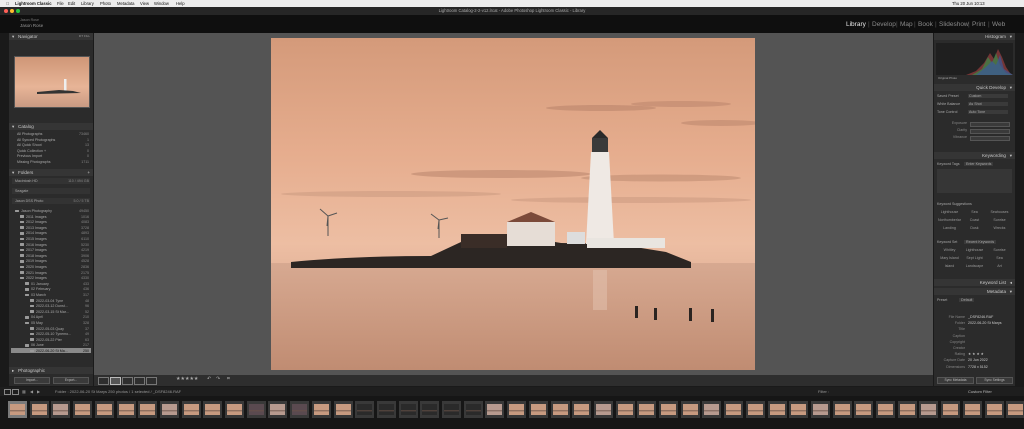 The width and height of the screenshot is (1024, 429). I want to click on add-folder-icon: +, so click(88, 172).